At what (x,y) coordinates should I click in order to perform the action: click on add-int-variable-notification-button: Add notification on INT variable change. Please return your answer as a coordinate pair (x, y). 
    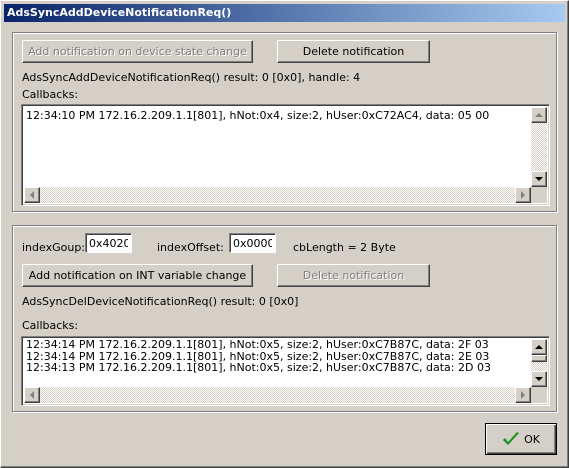
    Looking at the image, I should click on (137, 275).